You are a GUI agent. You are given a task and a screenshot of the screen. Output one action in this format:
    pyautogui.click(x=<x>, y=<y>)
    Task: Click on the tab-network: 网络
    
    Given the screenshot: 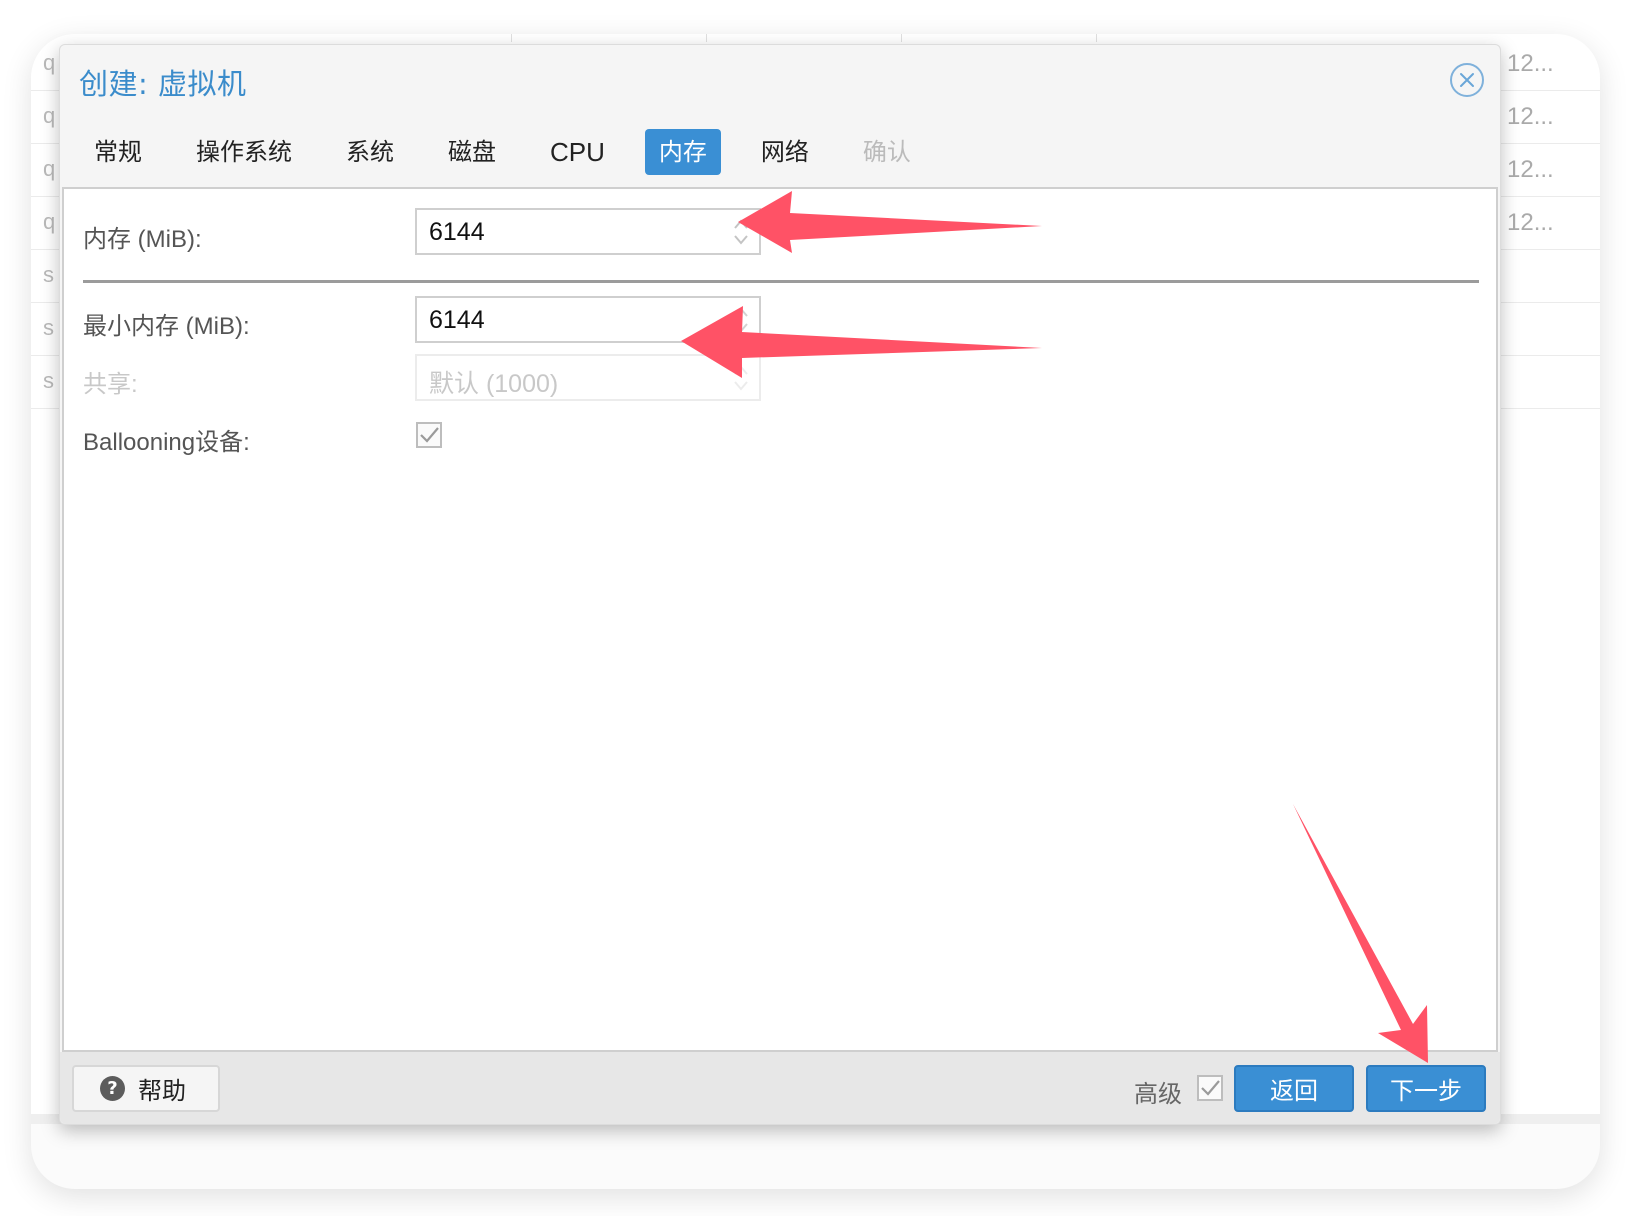 What is the action you would take?
    pyautogui.click(x=785, y=152)
    